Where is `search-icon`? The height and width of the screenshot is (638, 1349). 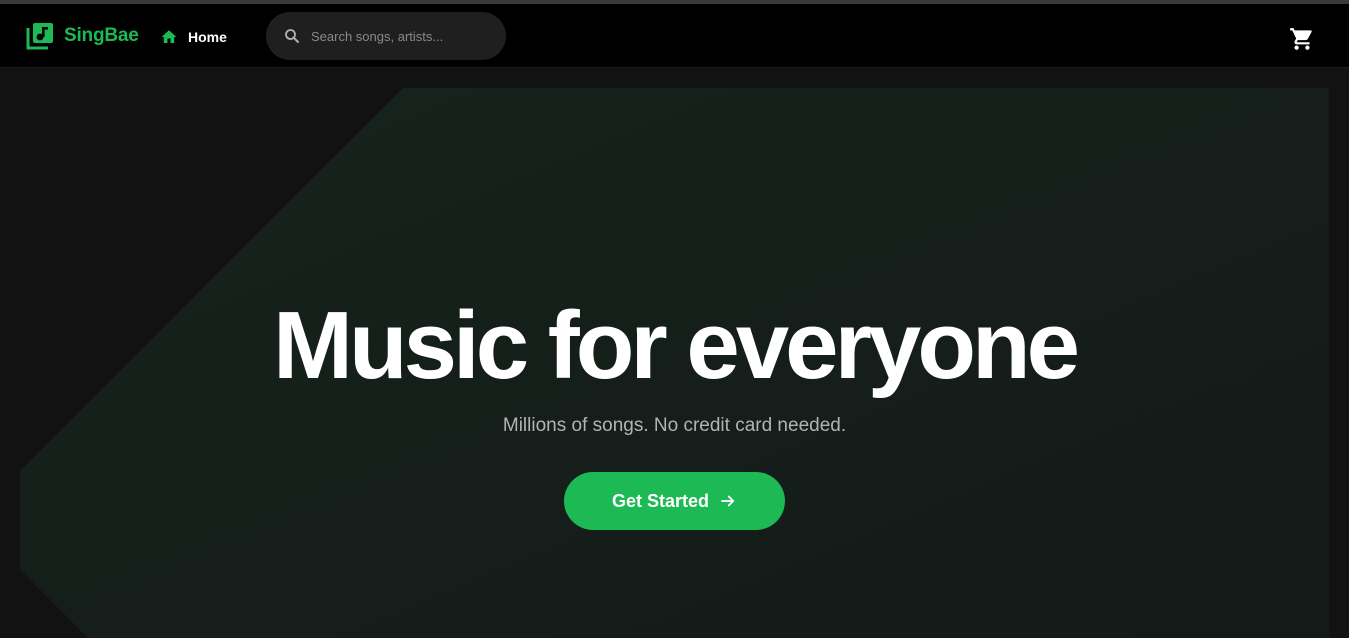 search-icon is located at coordinates (292, 36).